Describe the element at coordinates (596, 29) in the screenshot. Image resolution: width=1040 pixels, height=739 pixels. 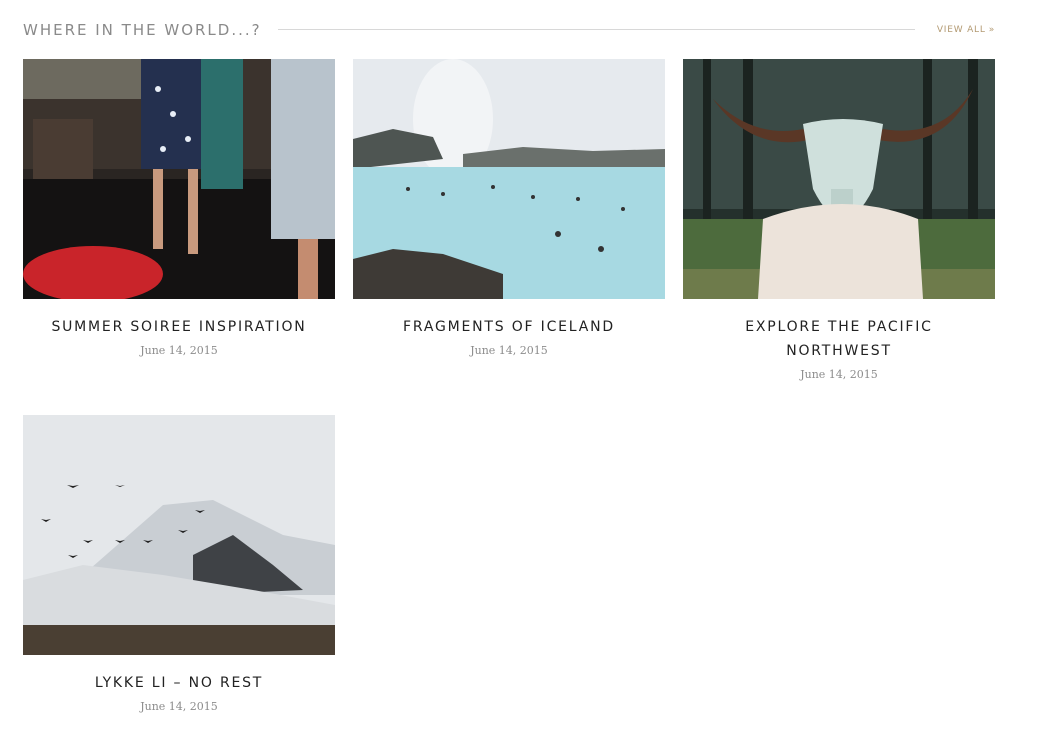
I see `header-divider` at that location.